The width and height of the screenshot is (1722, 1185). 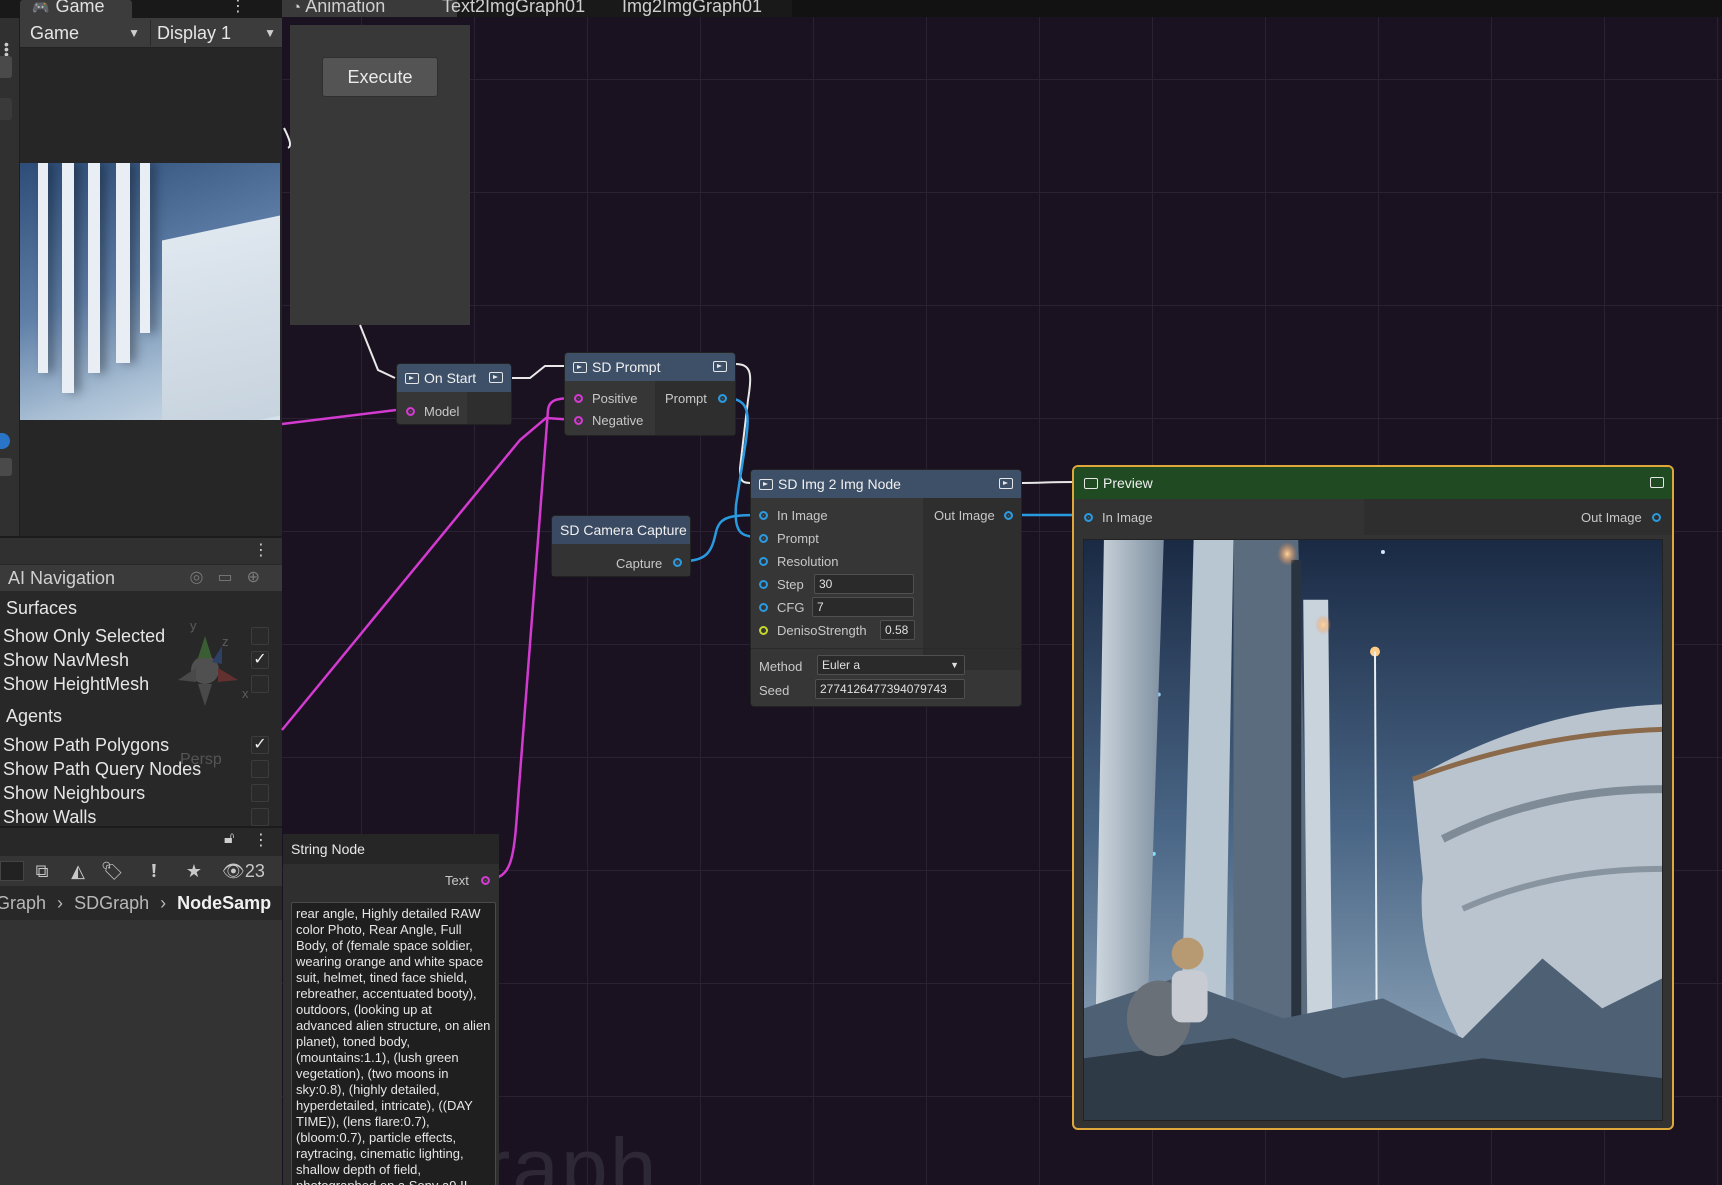 What do you see at coordinates (457, 880) in the screenshot?
I see `port-text-label: Text` at bounding box center [457, 880].